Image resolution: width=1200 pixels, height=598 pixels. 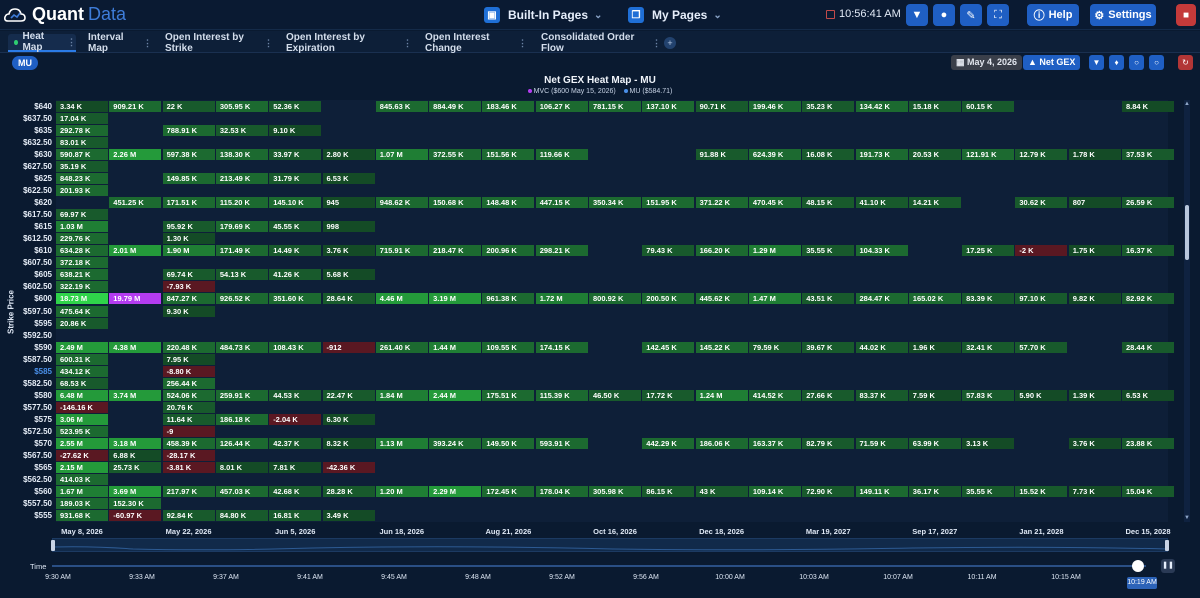 I want to click on heatmap-cell: 165.02 K, so click(x=934, y=299).